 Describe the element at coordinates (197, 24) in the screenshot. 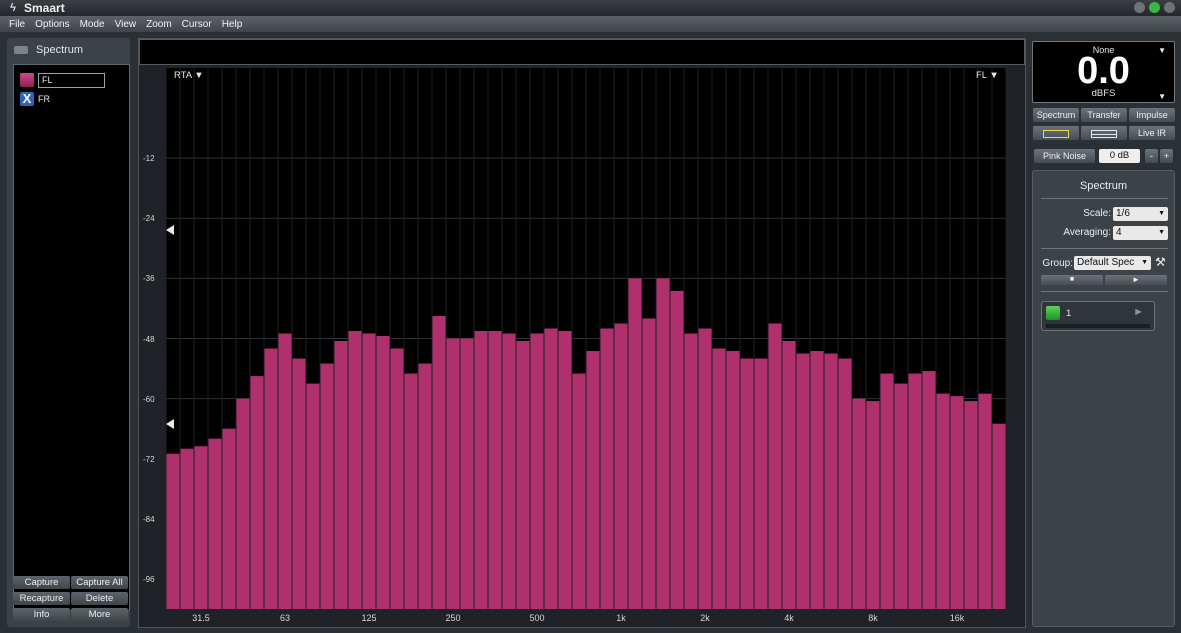

I see `menu-cursor: Cursor` at that location.